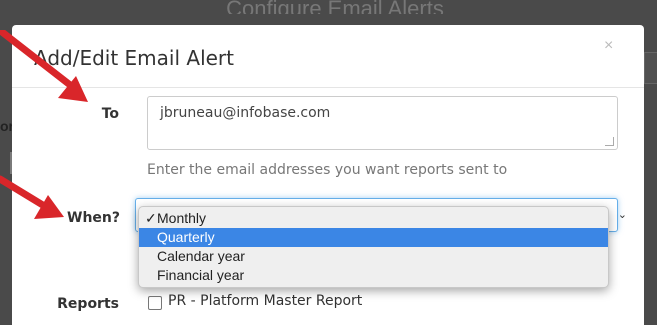  What do you see at coordinates (201, 256) in the screenshot?
I see `option-label: Calendar year` at bounding box center [201, 256].